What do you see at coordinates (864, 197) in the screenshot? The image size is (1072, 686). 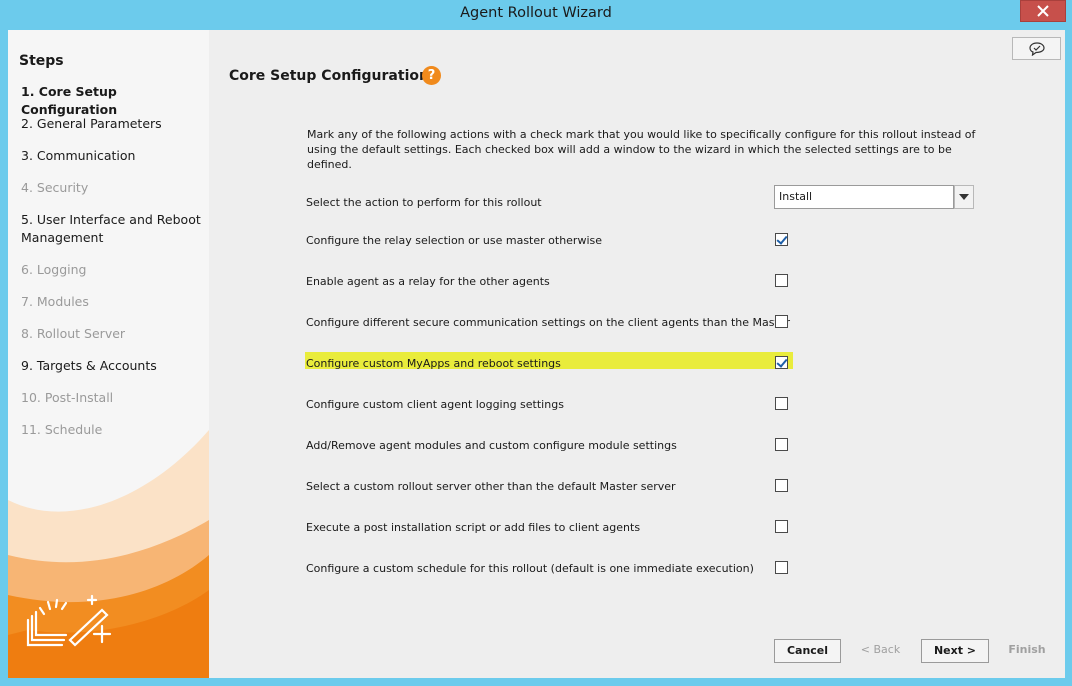 I see `action-select: Install` at bounding box center [864, 197].